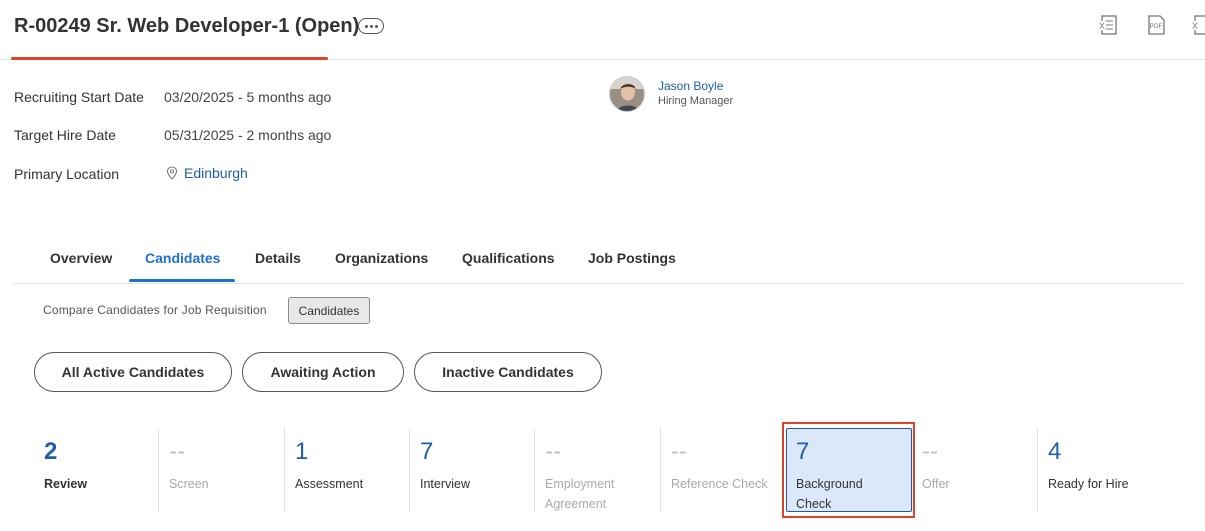  I want to click on stage-label: Interview, so click(445, 484).